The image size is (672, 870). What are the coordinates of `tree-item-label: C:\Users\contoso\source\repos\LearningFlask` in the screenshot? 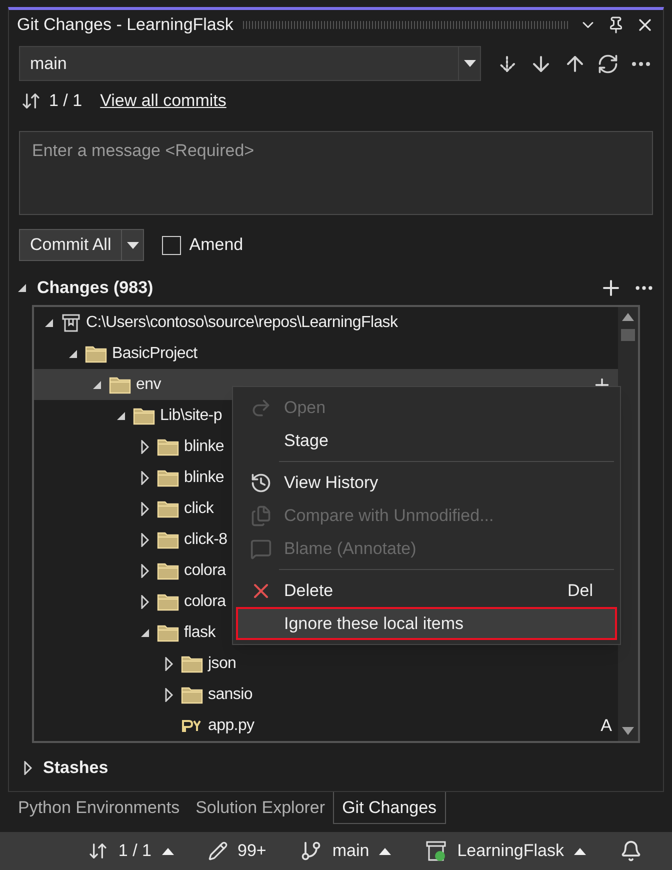 It's located at (242, 322).